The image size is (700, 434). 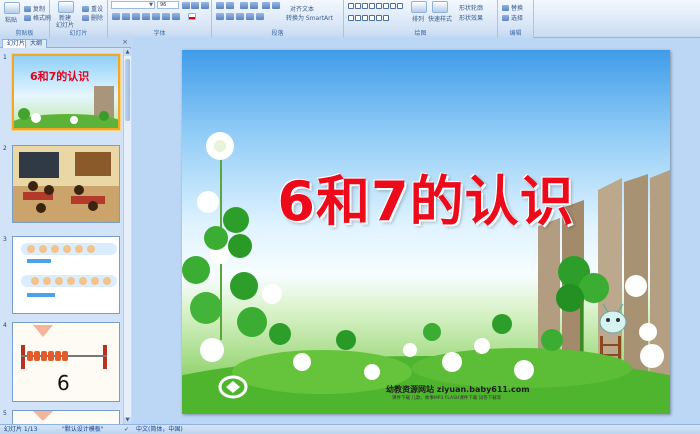 I want to click on indent-decrease-icon, so click(x=244, y=5).